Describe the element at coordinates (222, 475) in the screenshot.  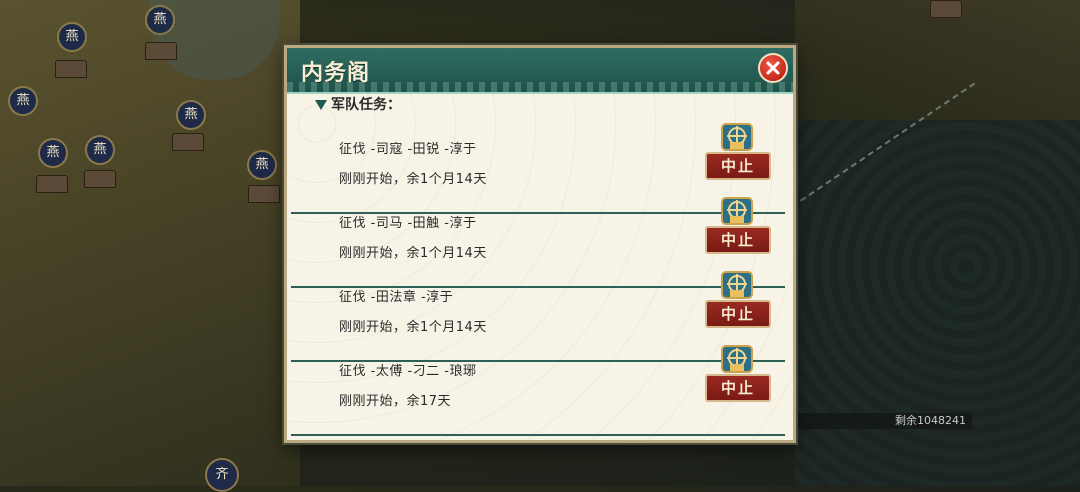
I see `city-marker-qi: 齐` at that location.